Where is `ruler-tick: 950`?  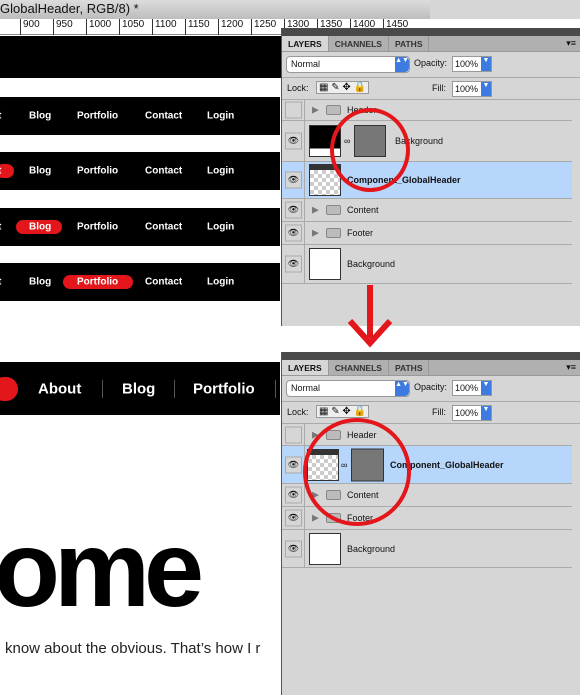 ruler-tick: 950 is located at coordinates (63, 27).